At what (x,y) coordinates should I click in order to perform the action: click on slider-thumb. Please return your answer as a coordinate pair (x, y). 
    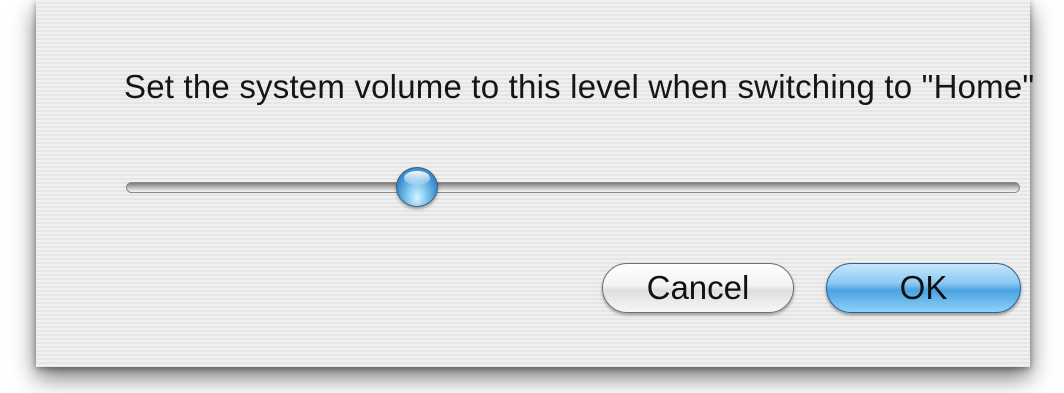
    Looking at the image, I should click on (416, 187).